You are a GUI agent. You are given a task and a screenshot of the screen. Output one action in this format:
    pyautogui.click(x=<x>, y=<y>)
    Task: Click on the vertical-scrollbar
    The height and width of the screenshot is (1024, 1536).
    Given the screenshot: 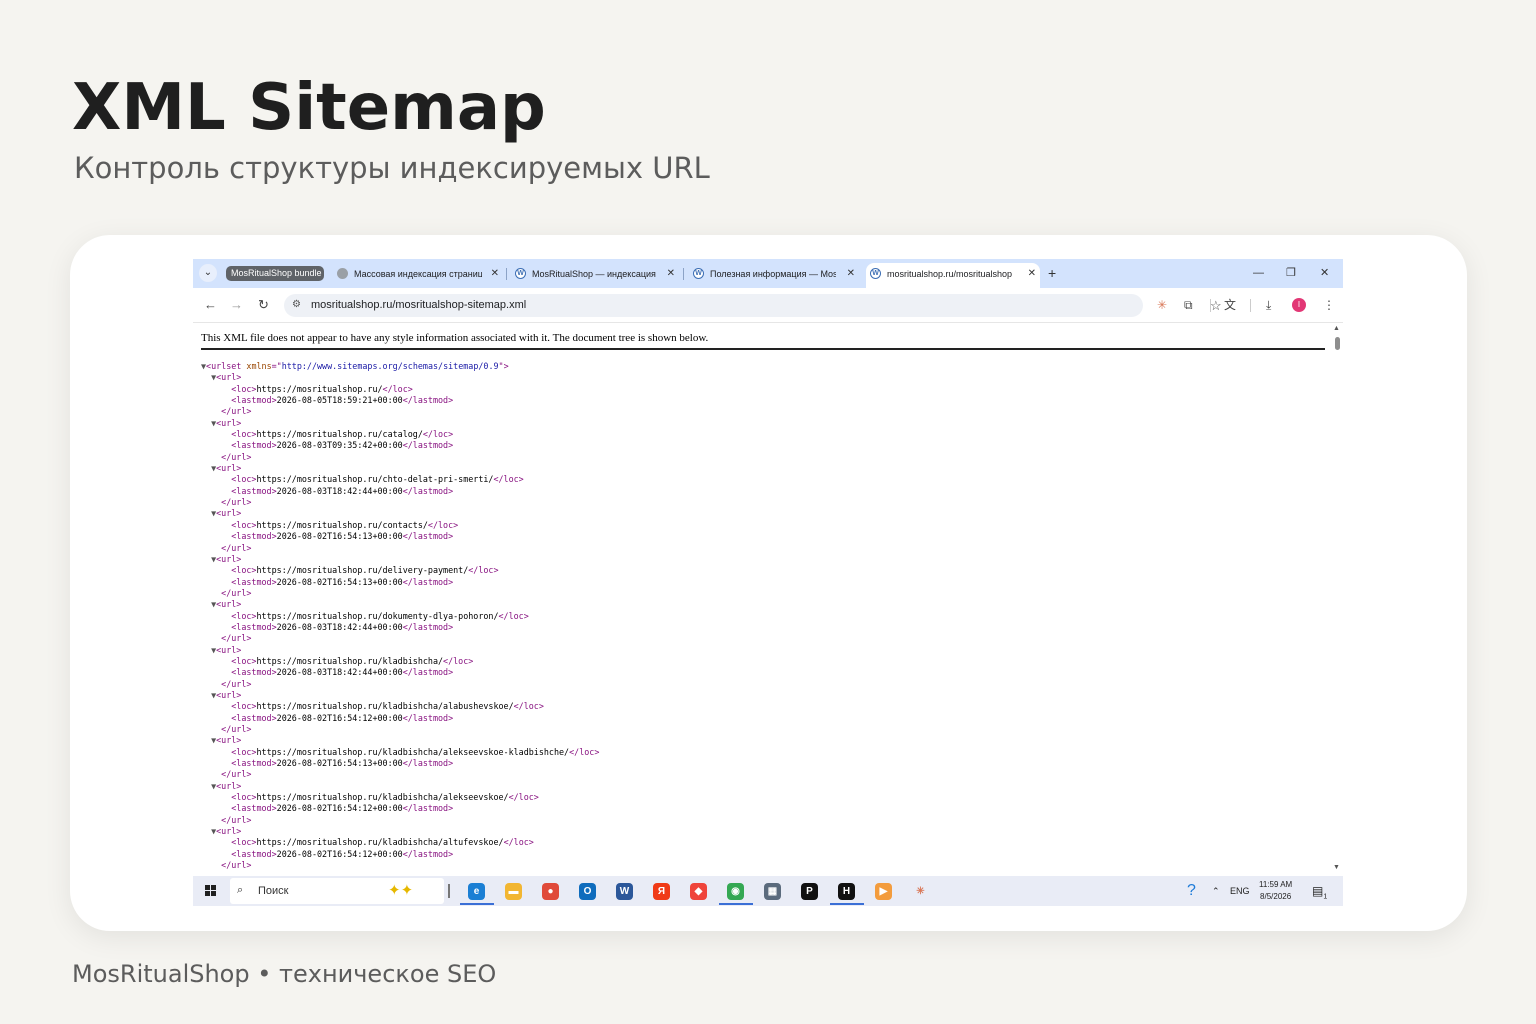 What is the action you would take?
    pyautogui.click(x=1338, y=599)
    